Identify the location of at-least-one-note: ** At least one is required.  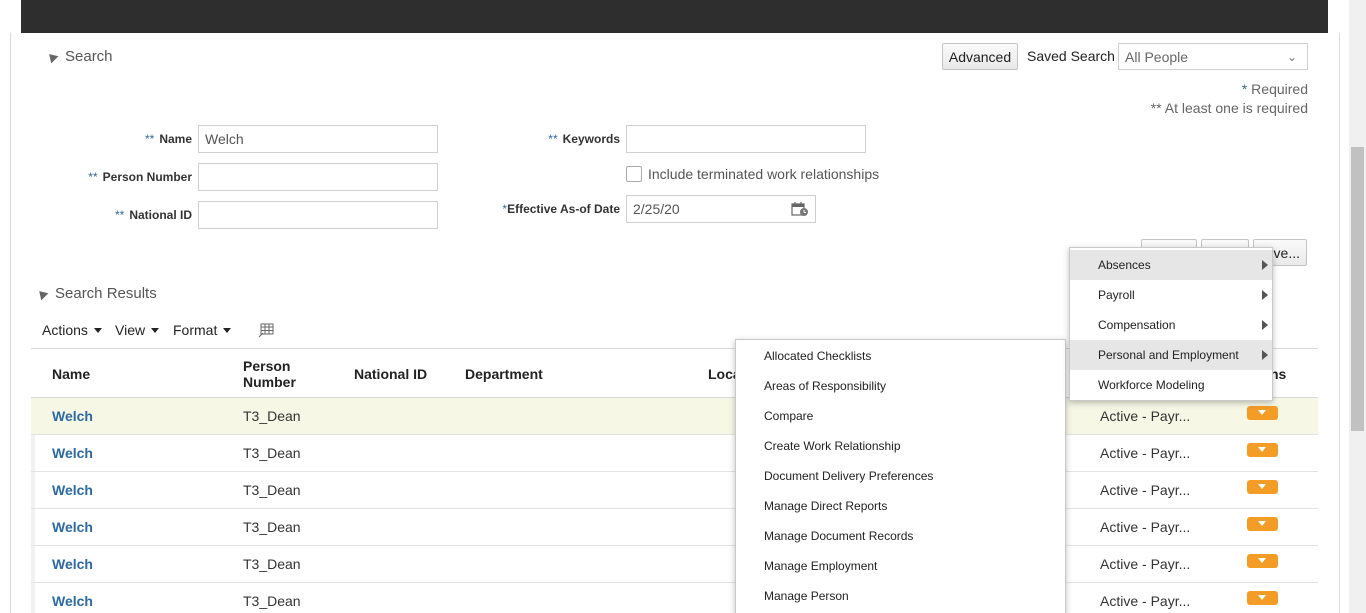
(1229, 108).